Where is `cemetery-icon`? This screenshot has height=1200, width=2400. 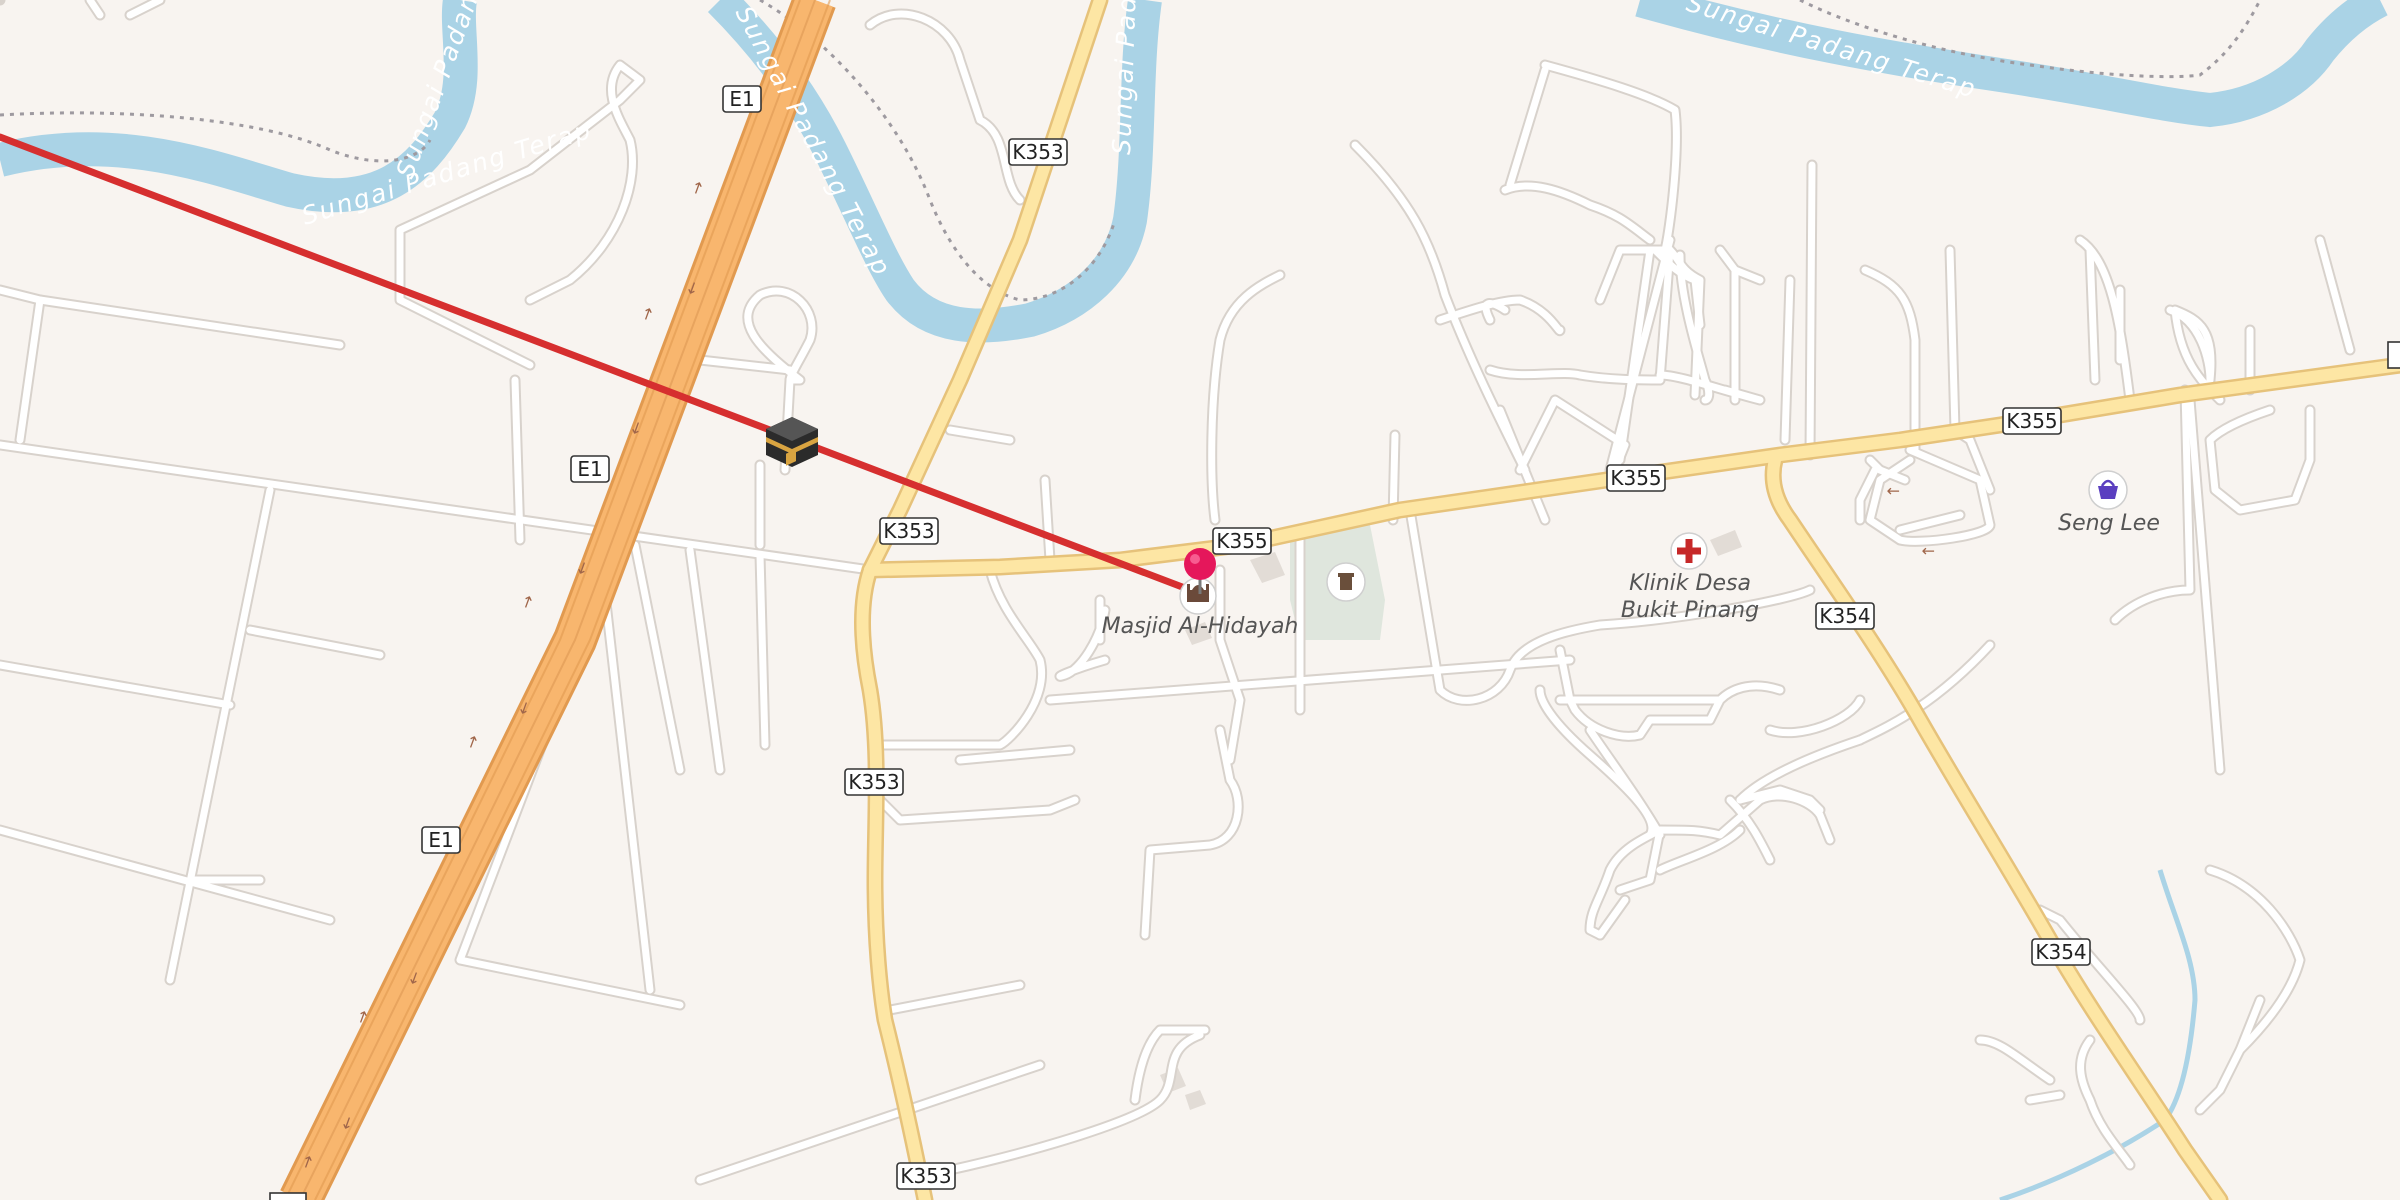
cemetery-icon is located at coordinates (1346, 582).